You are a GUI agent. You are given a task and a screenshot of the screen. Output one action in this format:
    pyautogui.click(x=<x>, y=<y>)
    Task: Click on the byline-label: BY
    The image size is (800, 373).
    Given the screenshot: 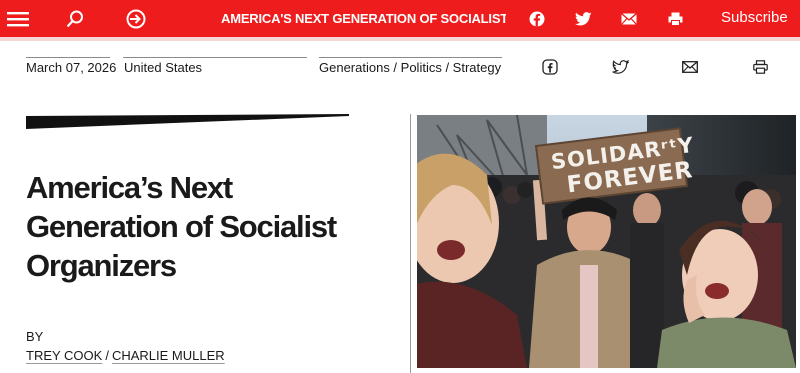 What is the action you would take?
    pyautogui.click(x=35, y=336)
    